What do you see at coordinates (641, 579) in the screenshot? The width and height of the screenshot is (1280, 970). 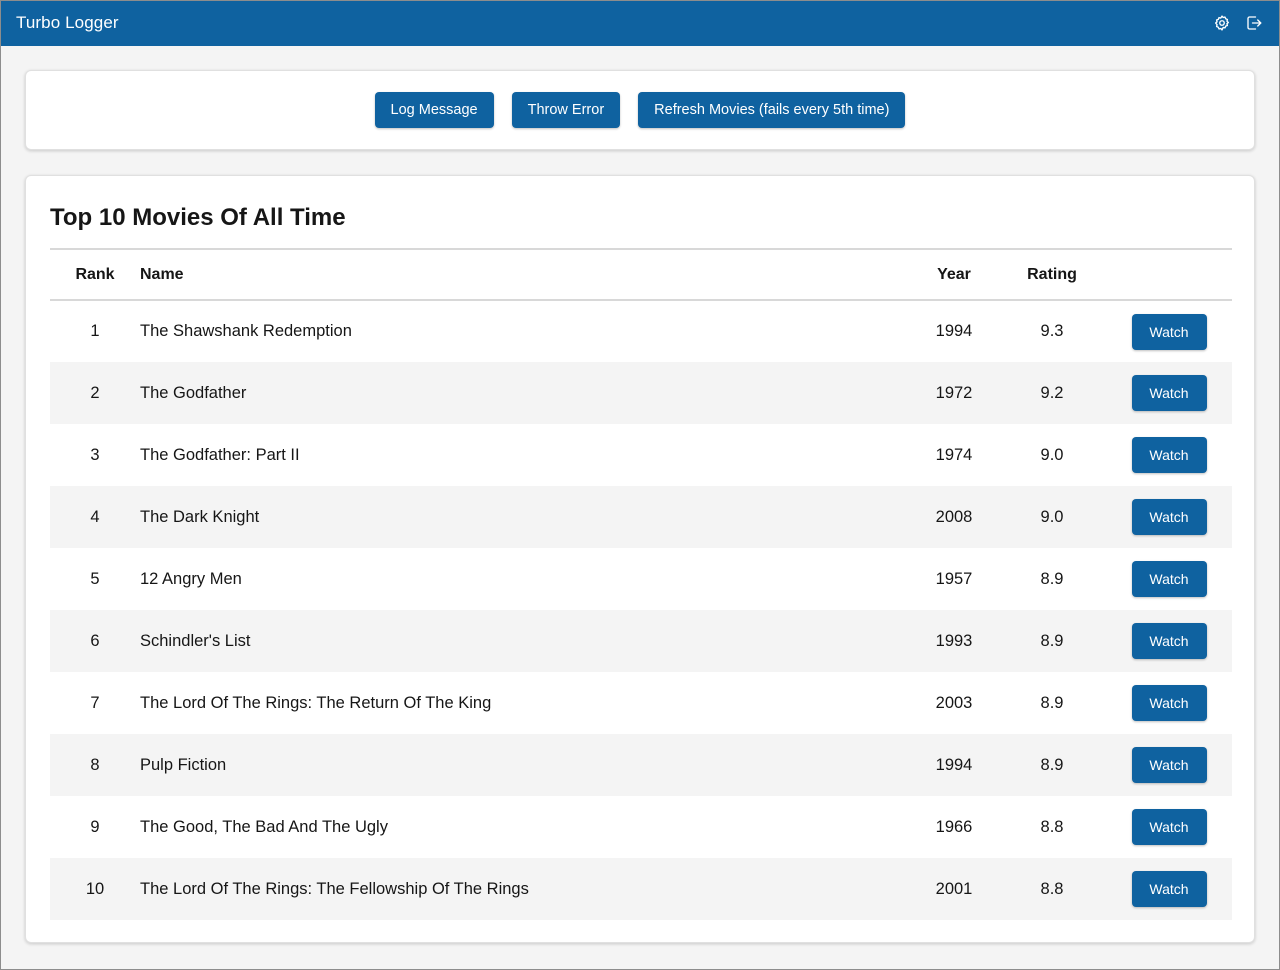 I see `table-row: 5 12 Angry Men 1957 8.9 Watch` at bounding box center [641, 579].